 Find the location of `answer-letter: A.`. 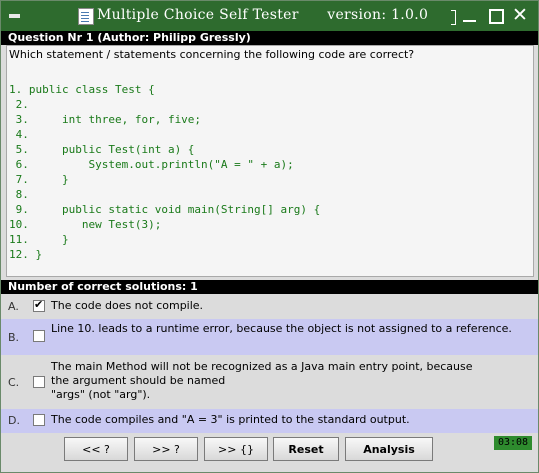

answer-letter: A. is located at coordinates (13, 306).